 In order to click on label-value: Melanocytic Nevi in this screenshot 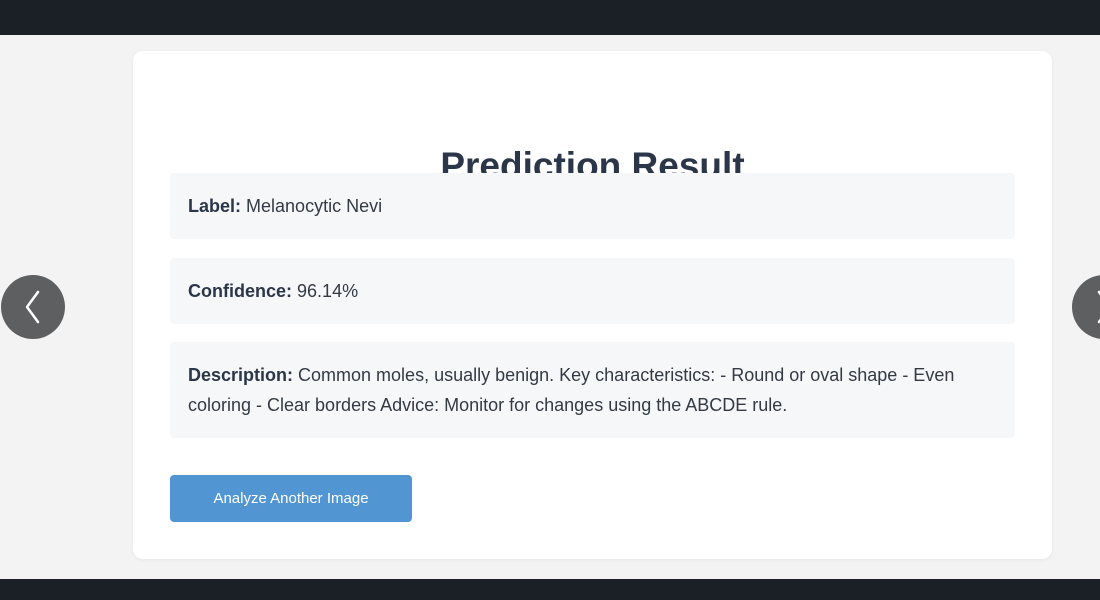, I will do `click(314, 206)`.